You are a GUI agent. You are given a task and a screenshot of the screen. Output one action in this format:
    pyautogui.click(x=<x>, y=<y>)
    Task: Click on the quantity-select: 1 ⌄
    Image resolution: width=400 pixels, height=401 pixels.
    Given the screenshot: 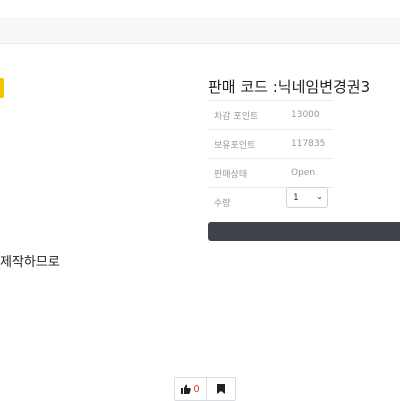 What is the action you would take?
    pyautogui.click(x=307, y=197)
    